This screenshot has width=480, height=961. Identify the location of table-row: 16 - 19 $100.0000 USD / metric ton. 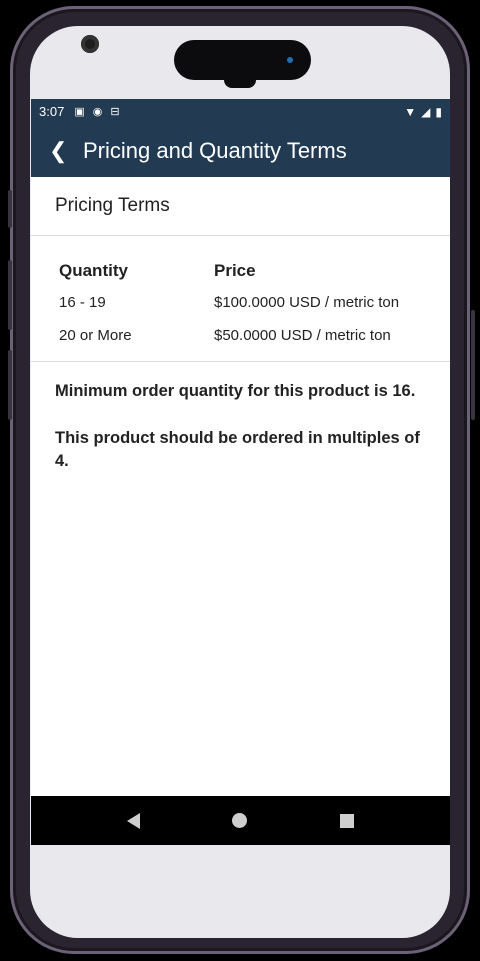
(254, 302).